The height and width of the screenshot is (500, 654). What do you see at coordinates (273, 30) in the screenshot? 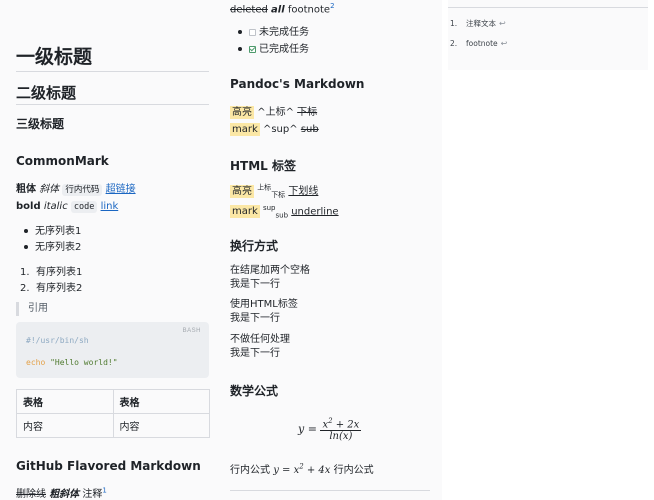
I see `task-item: 未完成任务` at bounding box center [273, 30].